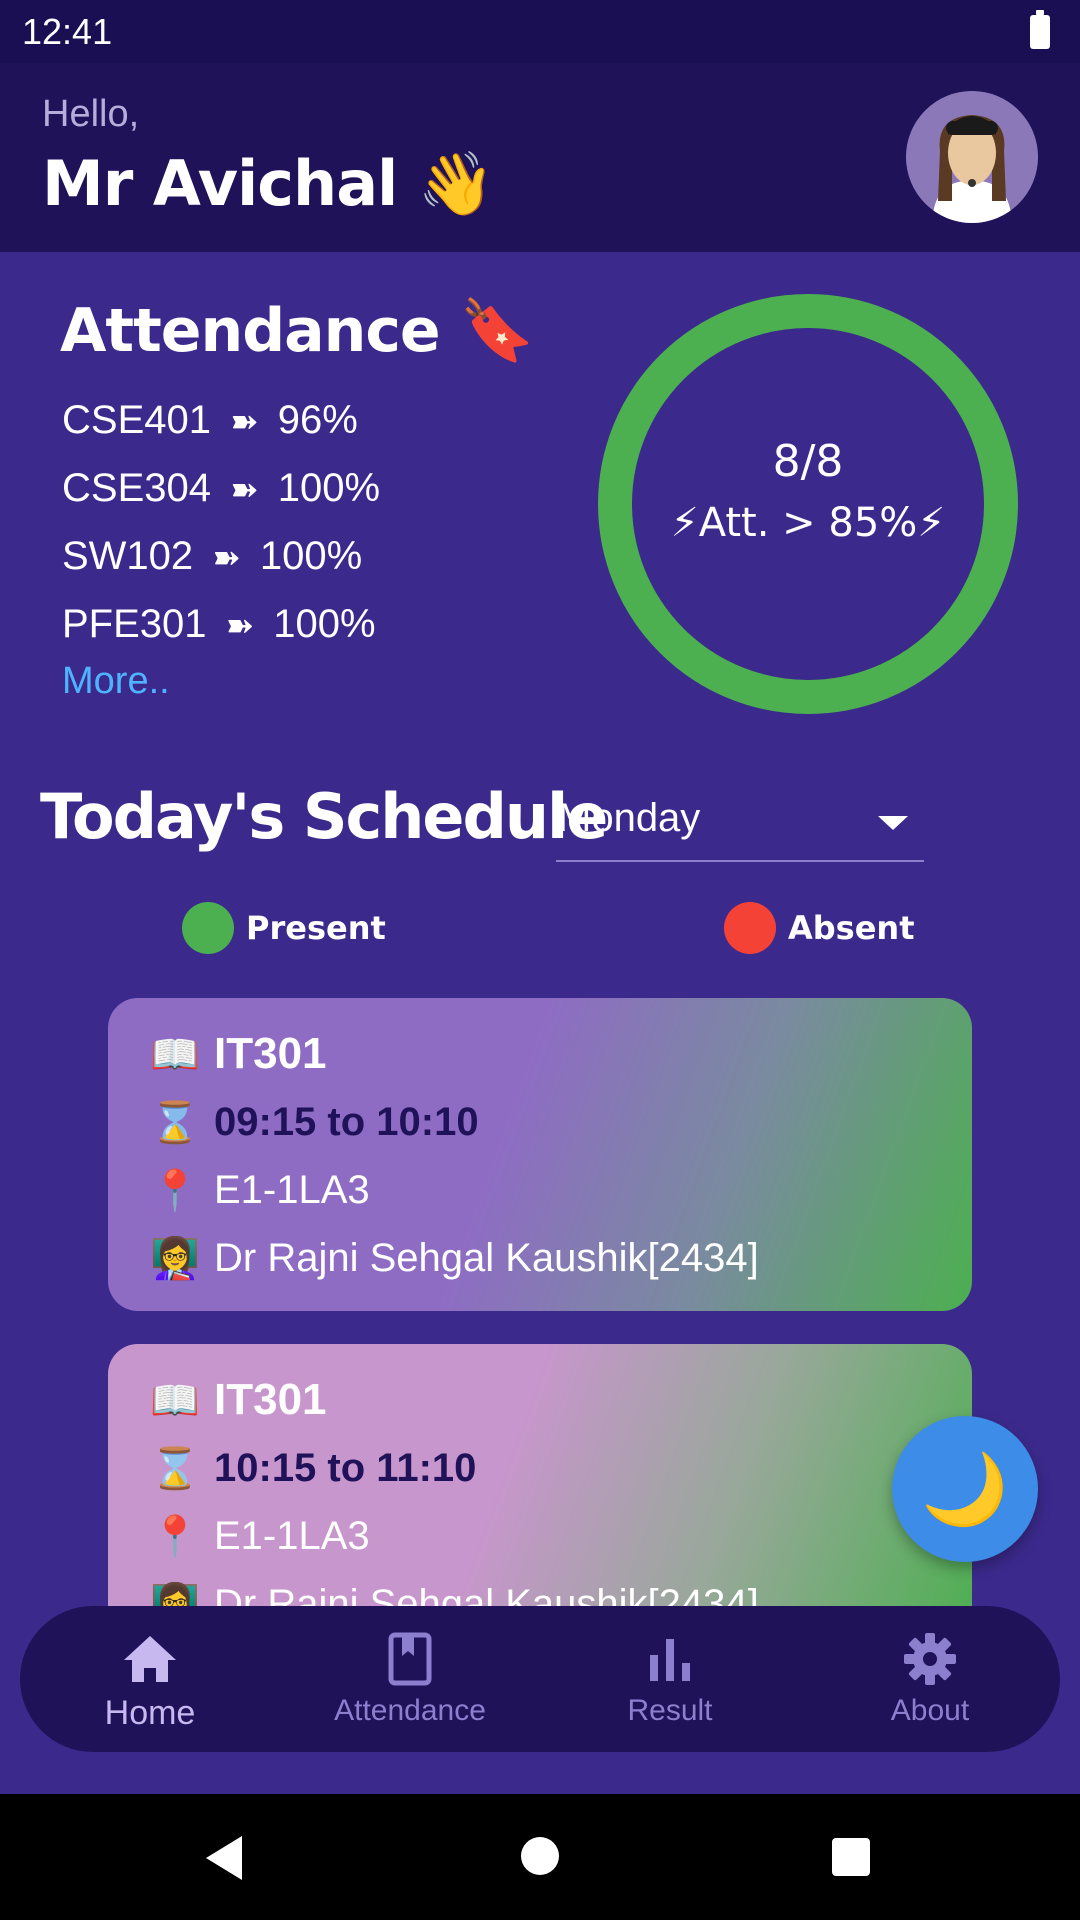 The width and height of the screenshot is (1080, 1920). Describe the element at coordinates (972, 157) in the screenshot. I see `avatar-icon` at that location.